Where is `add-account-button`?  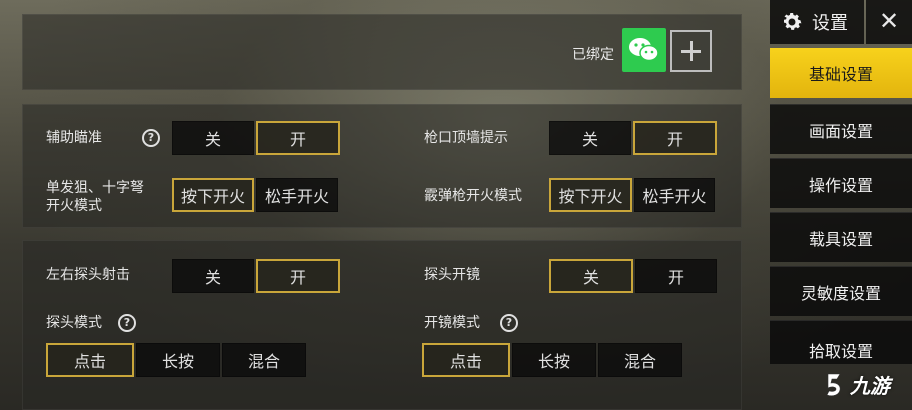 add-account-button is located at coordinates (691, 51).